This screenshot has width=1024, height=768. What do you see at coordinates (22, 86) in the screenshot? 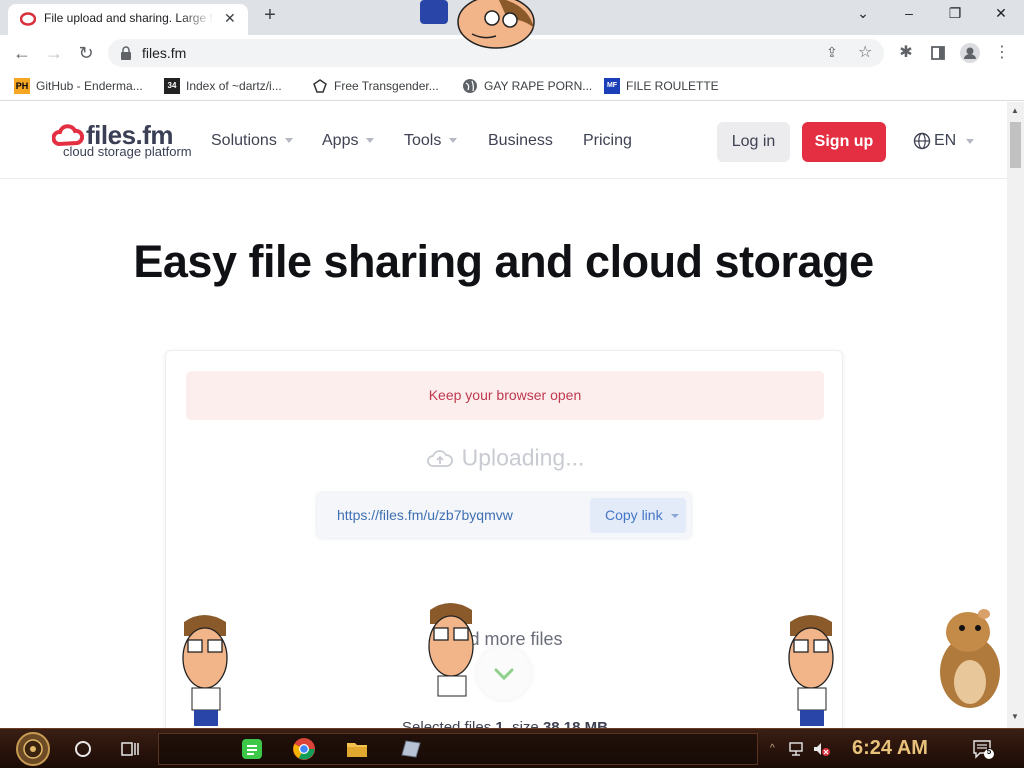
I see `bookmark-favicon-icon: PH` at bounding box center [22, 86].